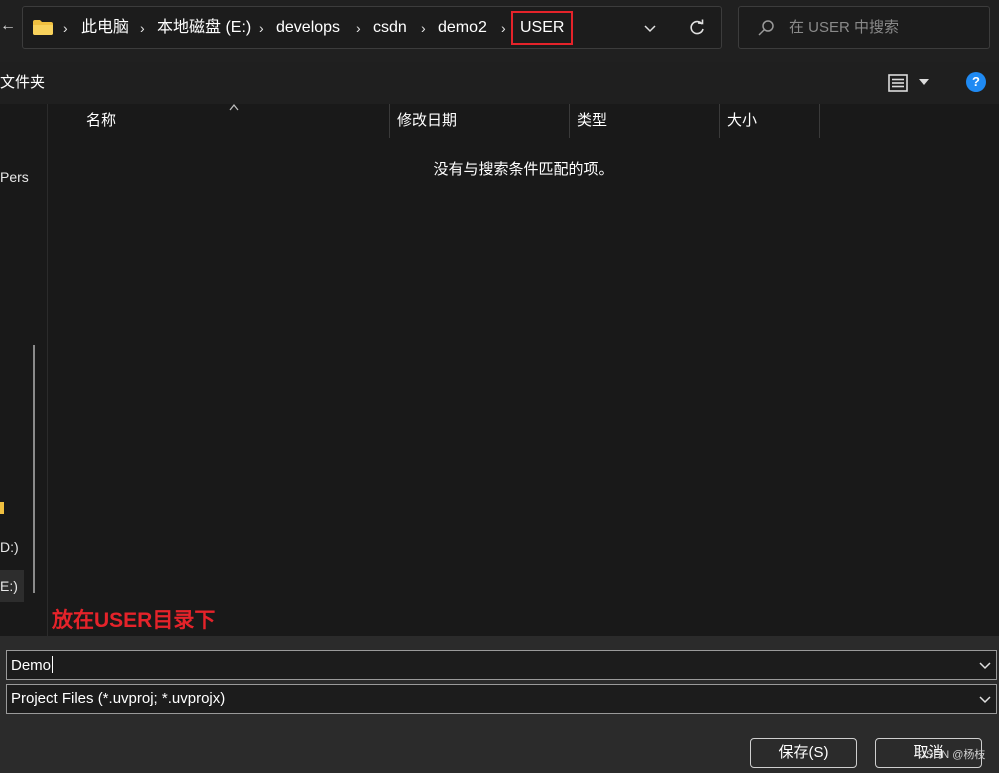 The image size is (999, 773). I want to click on search-input: 在 USER 中搜索, so click(844, 28).